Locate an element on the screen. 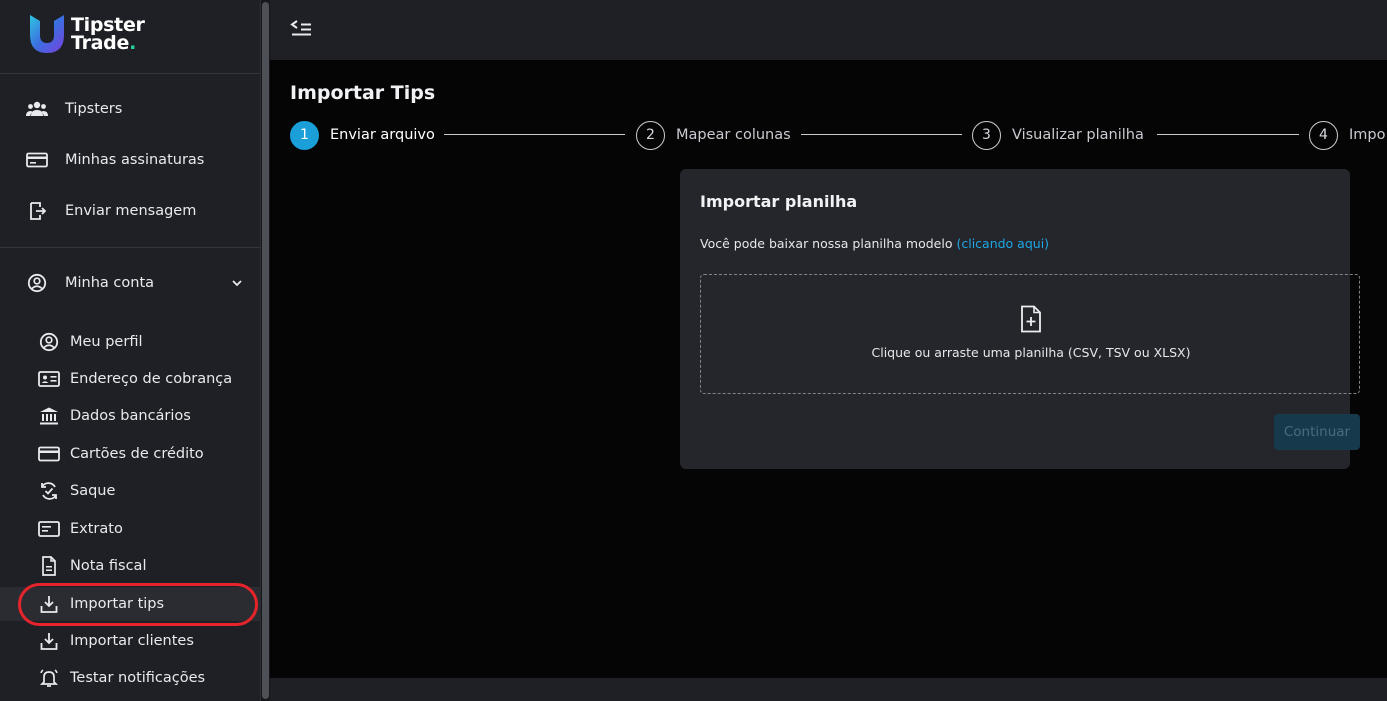 The image size is (1387, 701). sidebar-item-label: Dados bancários is located at coordinates (130, 416).